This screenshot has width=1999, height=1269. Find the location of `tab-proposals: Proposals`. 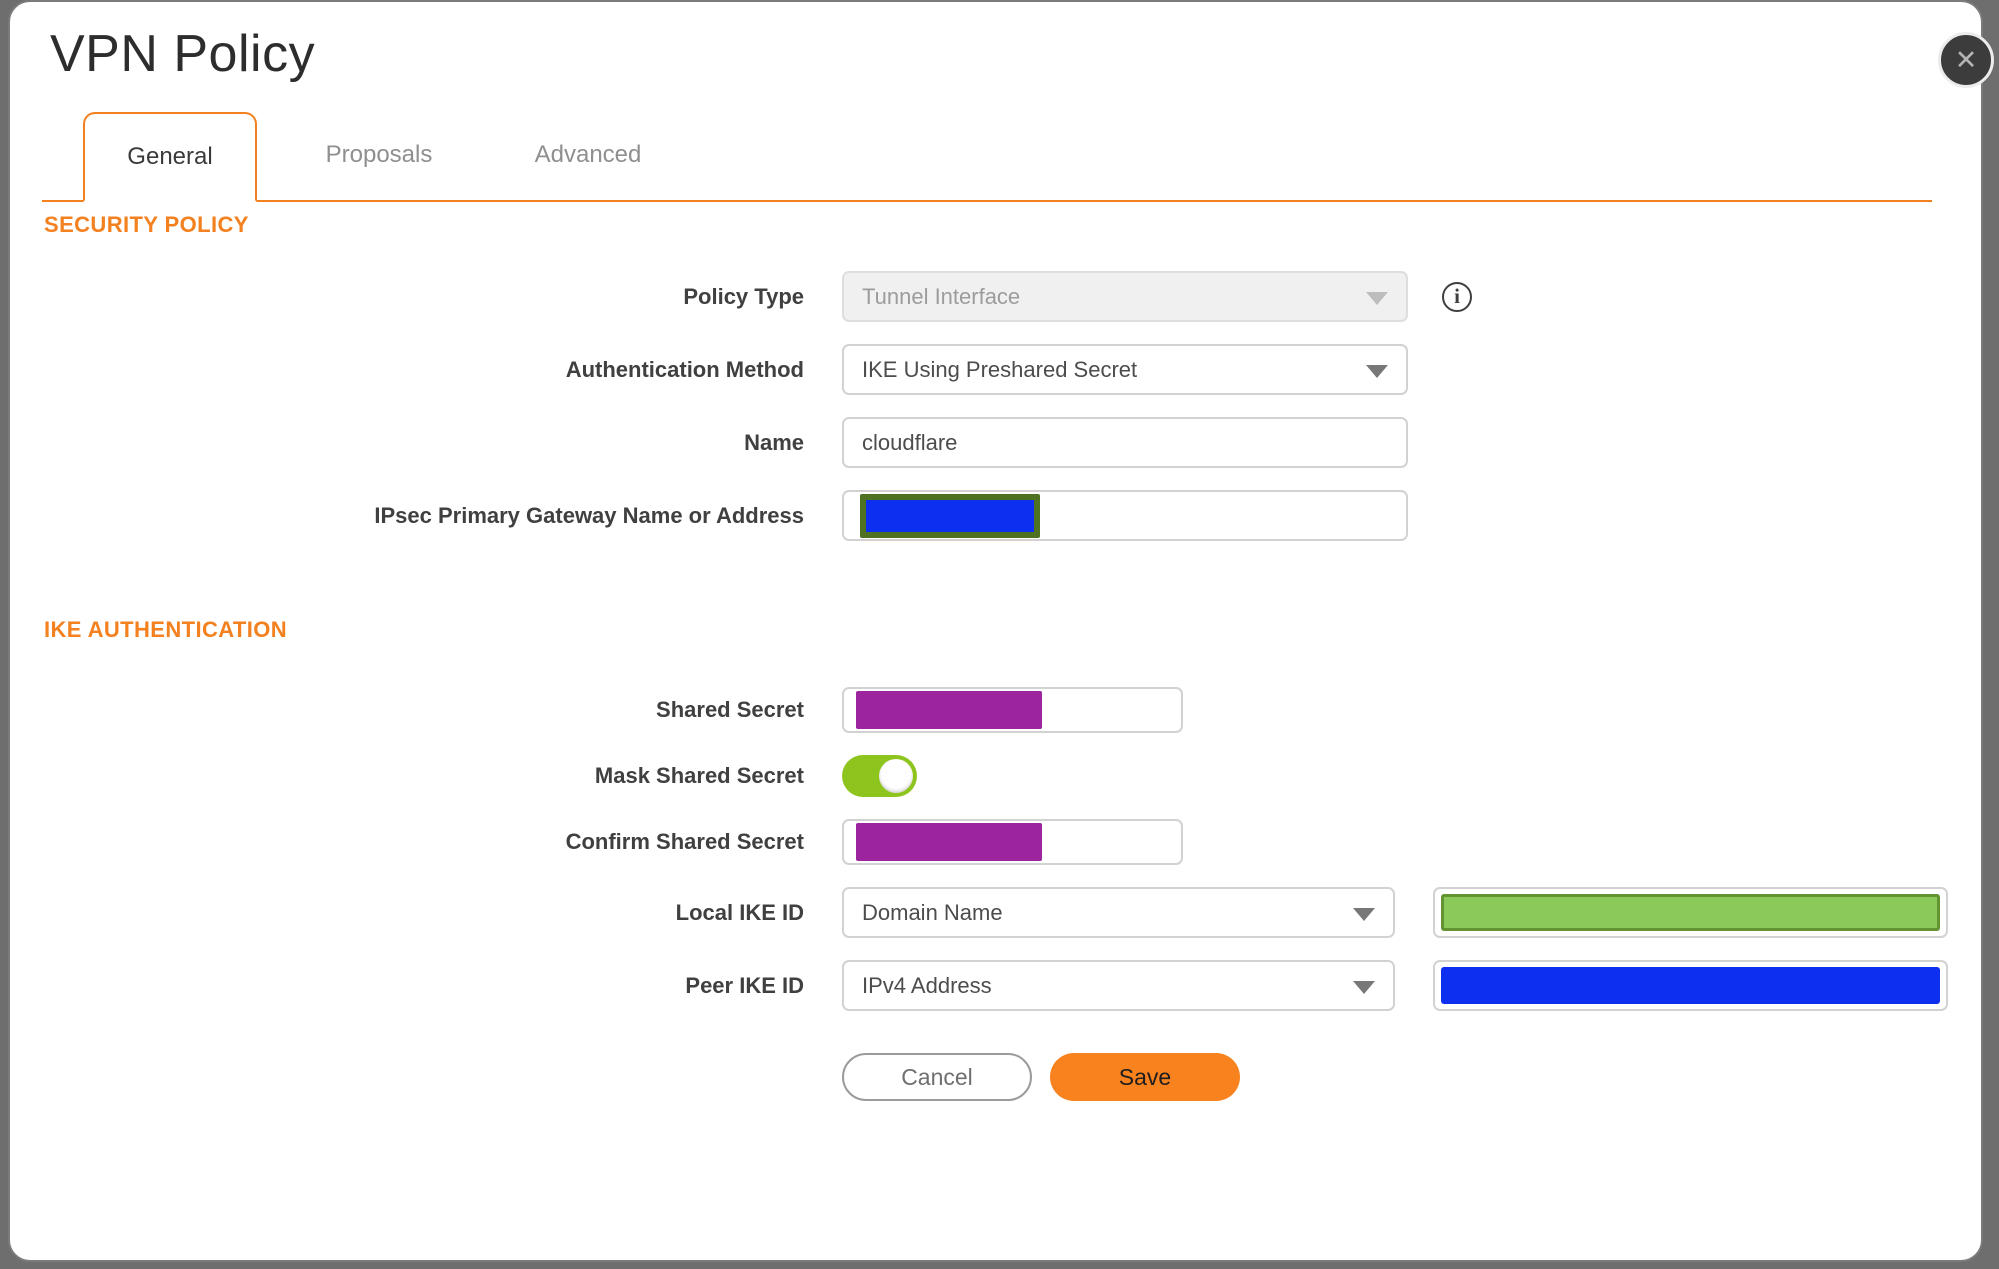

tab-proposals: Proposals is located at coordinates (379, 155).